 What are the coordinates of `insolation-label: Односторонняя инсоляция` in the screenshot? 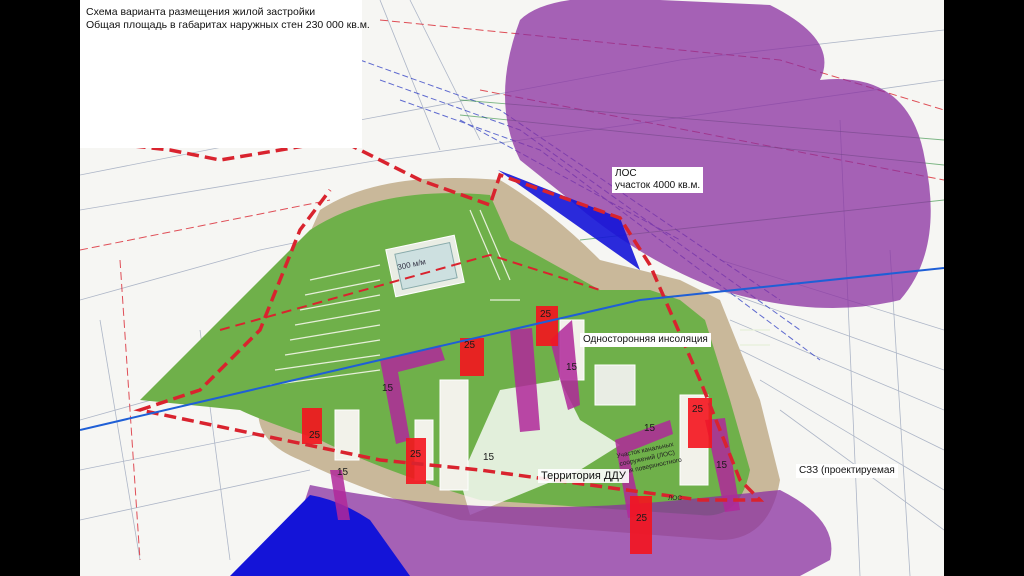 It's located at (645, 340).